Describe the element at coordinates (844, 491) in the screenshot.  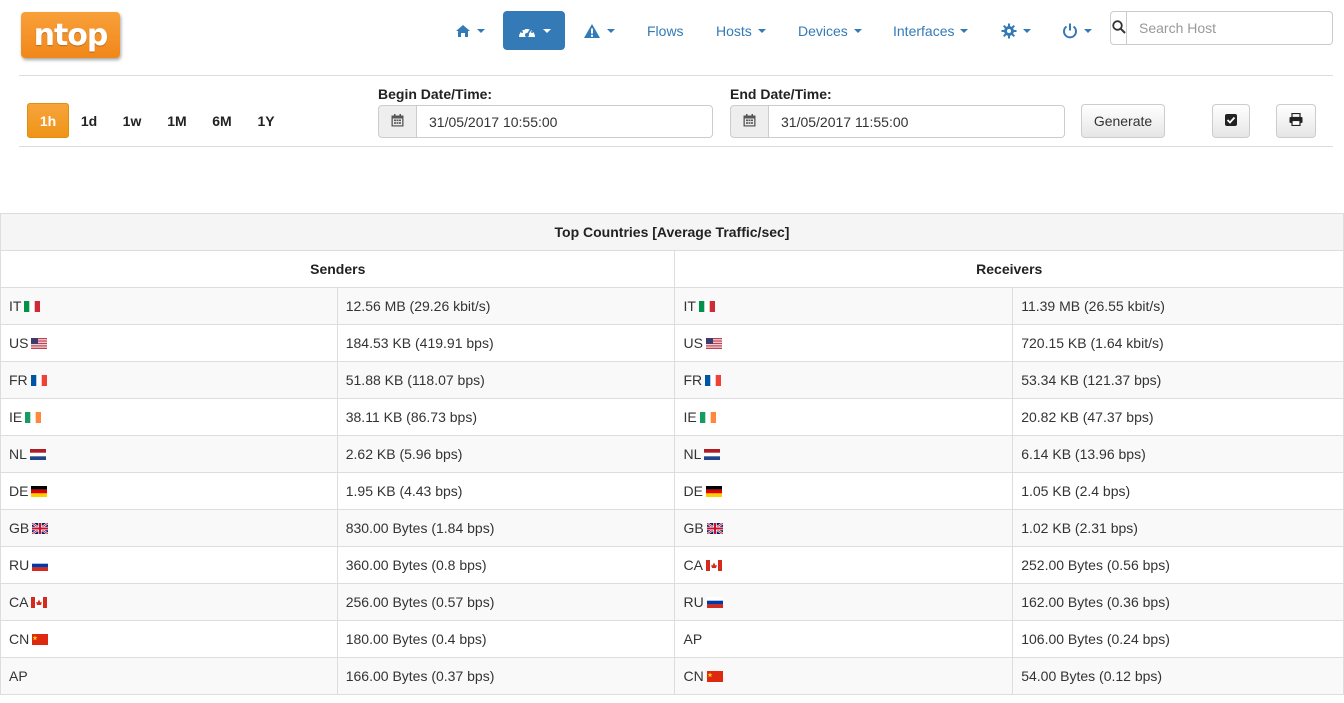
I see `receiver-country-cell: DE` at that location.